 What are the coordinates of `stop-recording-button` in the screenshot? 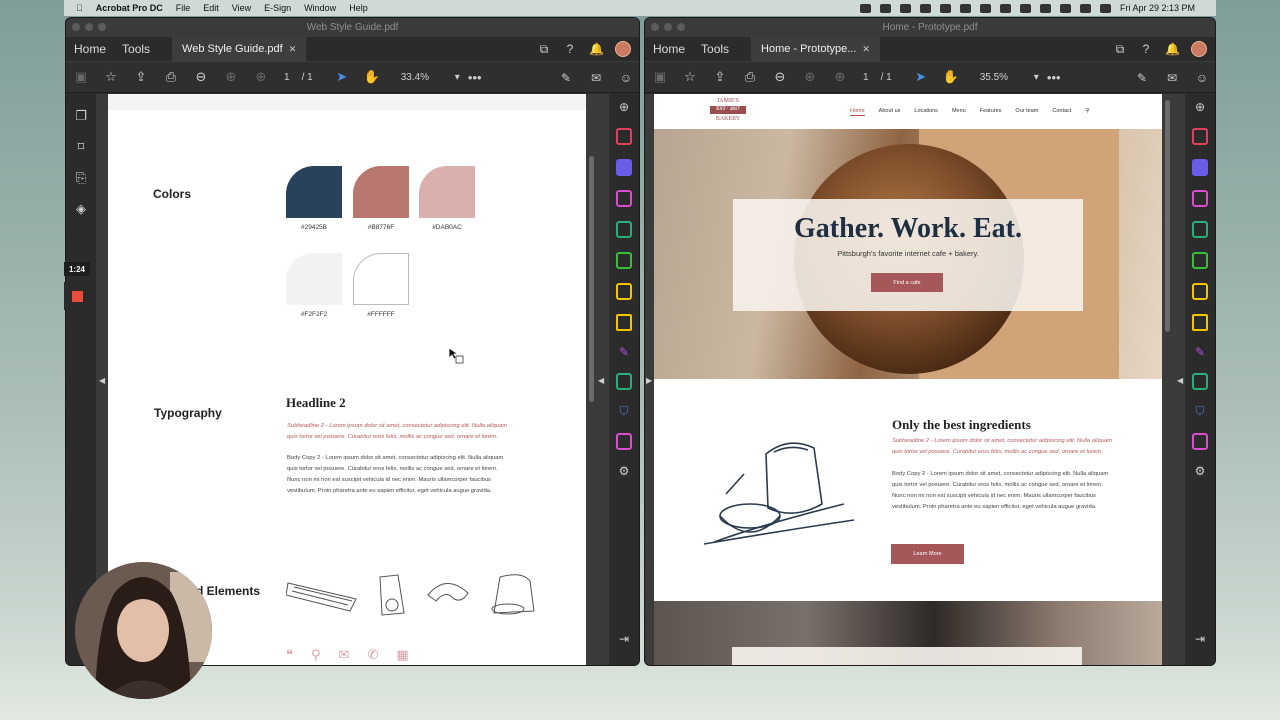 It's located at (77, 296).